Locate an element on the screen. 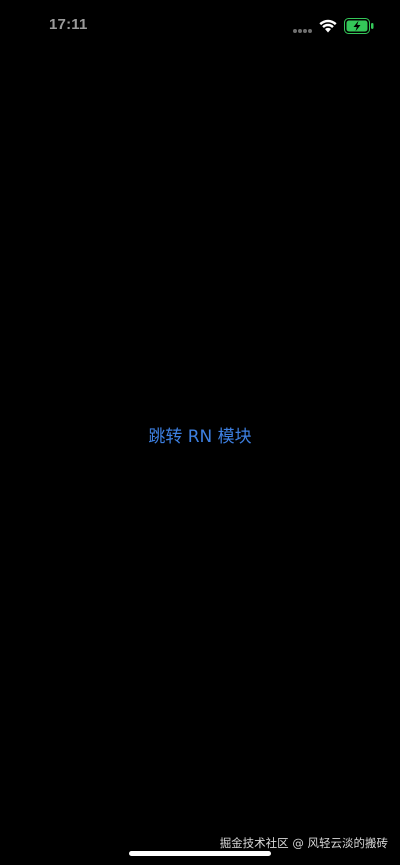 The width and height of the screenshot is (400, 865). signal-dots-icon is located at coordinates (303, 31).